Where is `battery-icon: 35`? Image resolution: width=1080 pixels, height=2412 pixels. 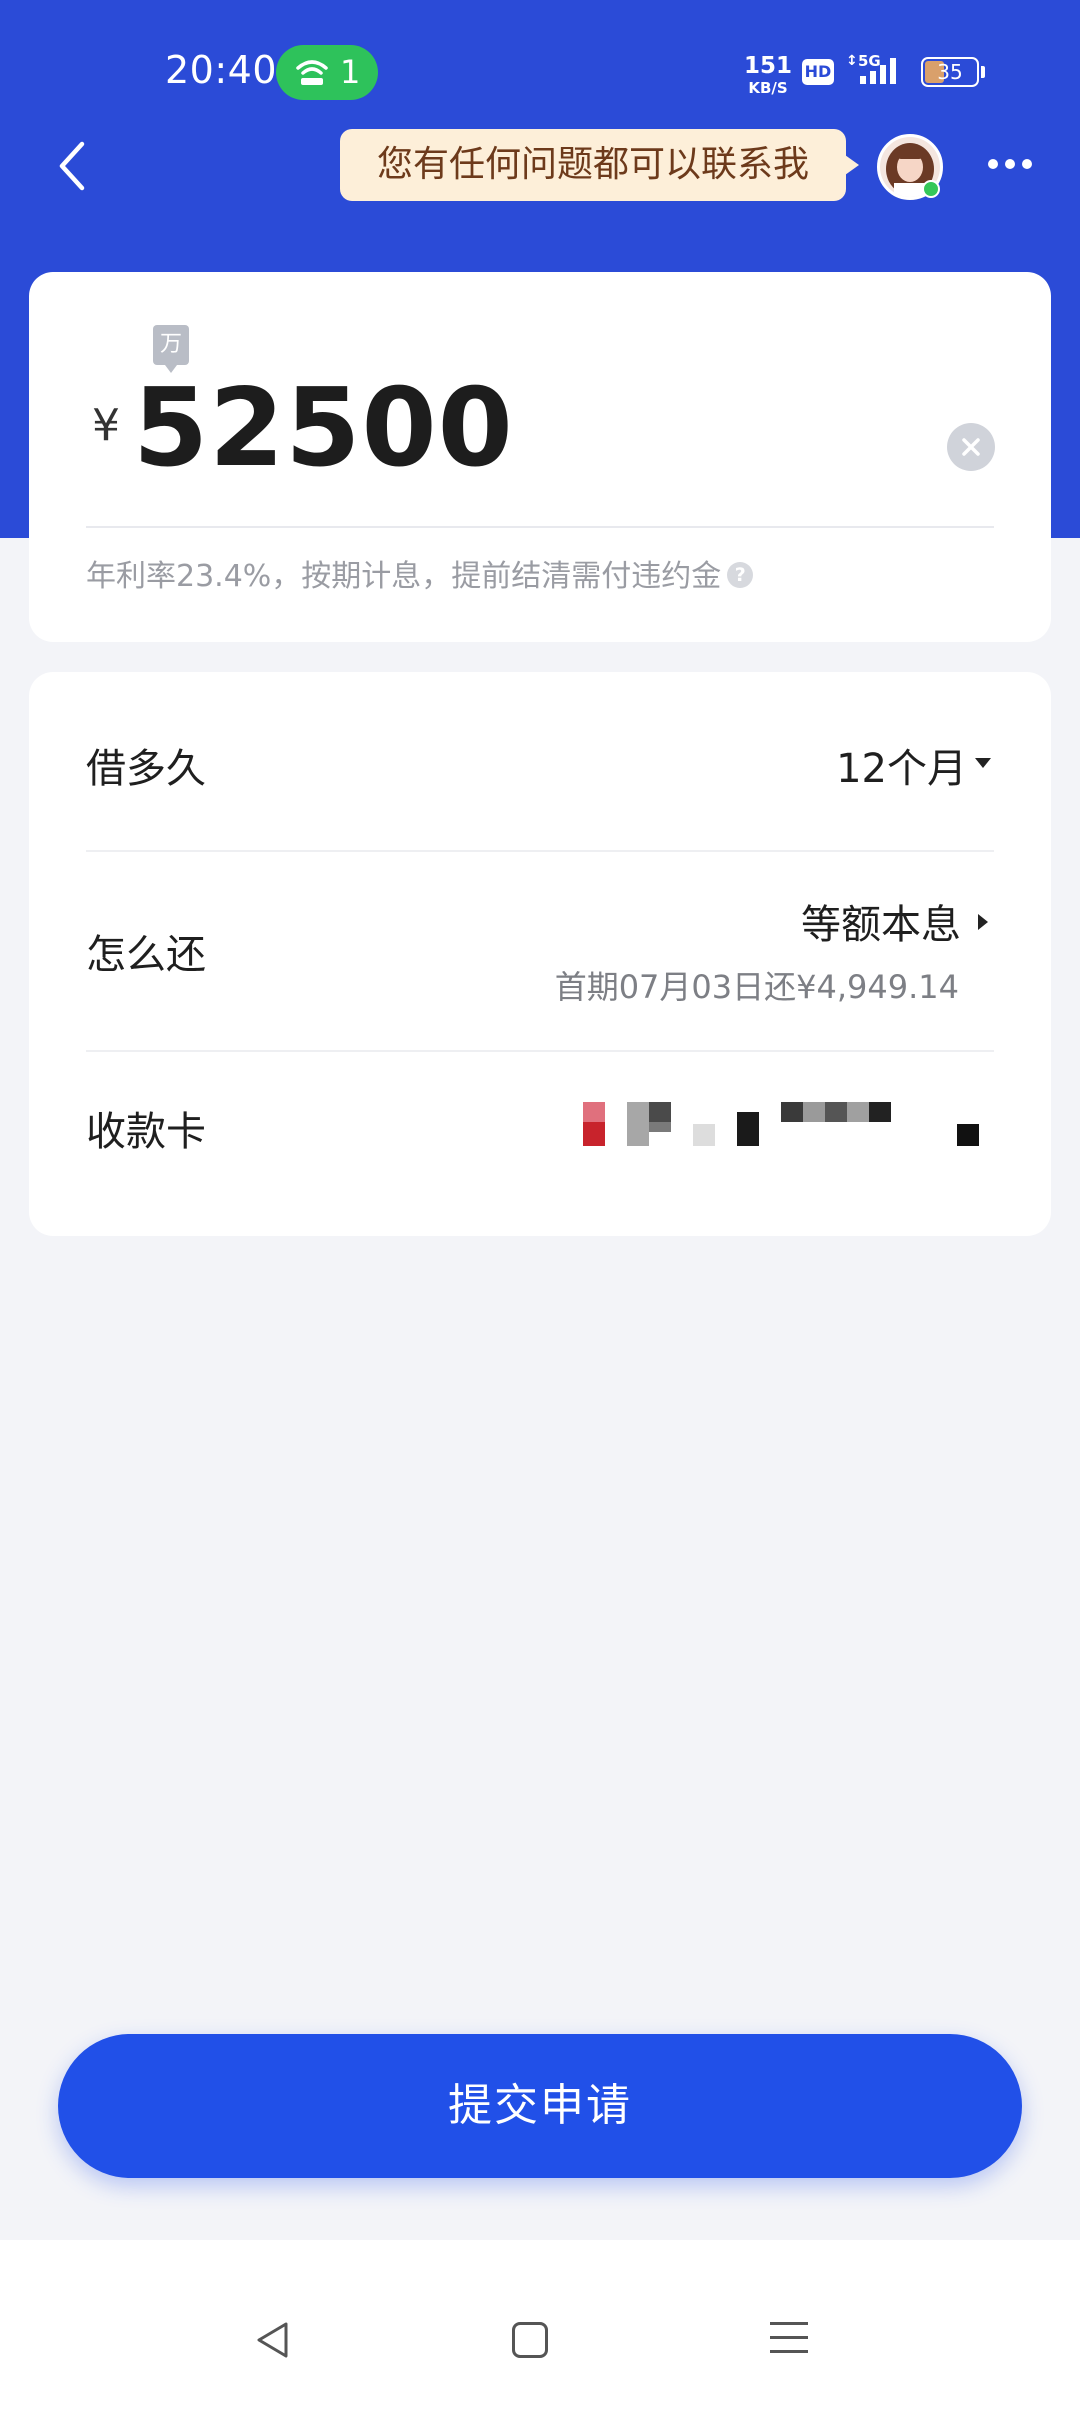 battery-icon: 35 is located at coordinates (950, 72).